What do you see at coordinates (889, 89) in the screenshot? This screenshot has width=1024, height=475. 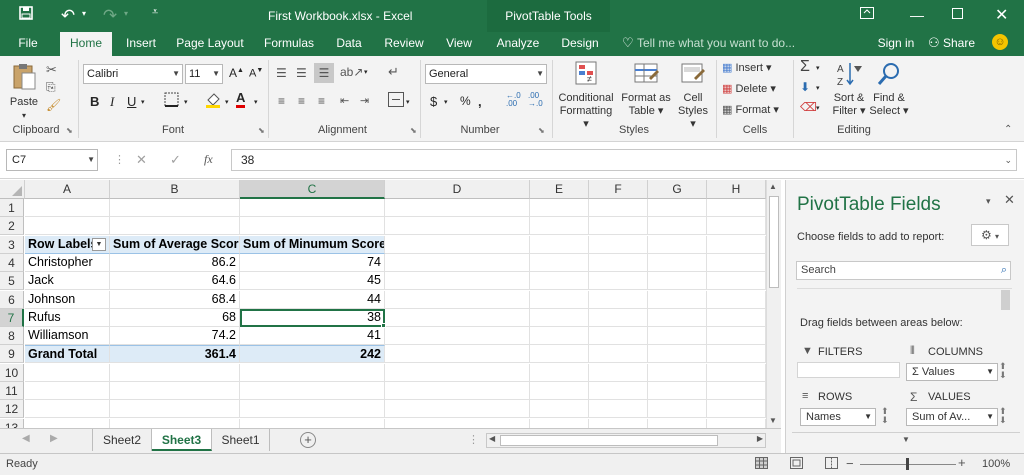 I see `find-select-button: Find & Select ▾` at bounding box center [889, 89].